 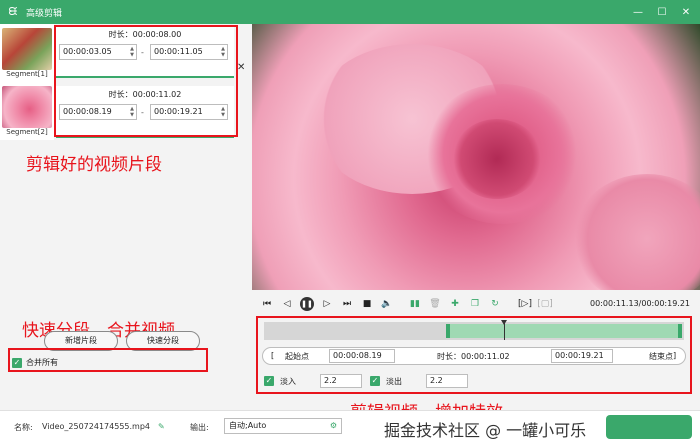 What do you see at coordinates (241, 67) in the screenshot?
I see `remove-segment-icon: ✕` at bounding box center [241, 67].